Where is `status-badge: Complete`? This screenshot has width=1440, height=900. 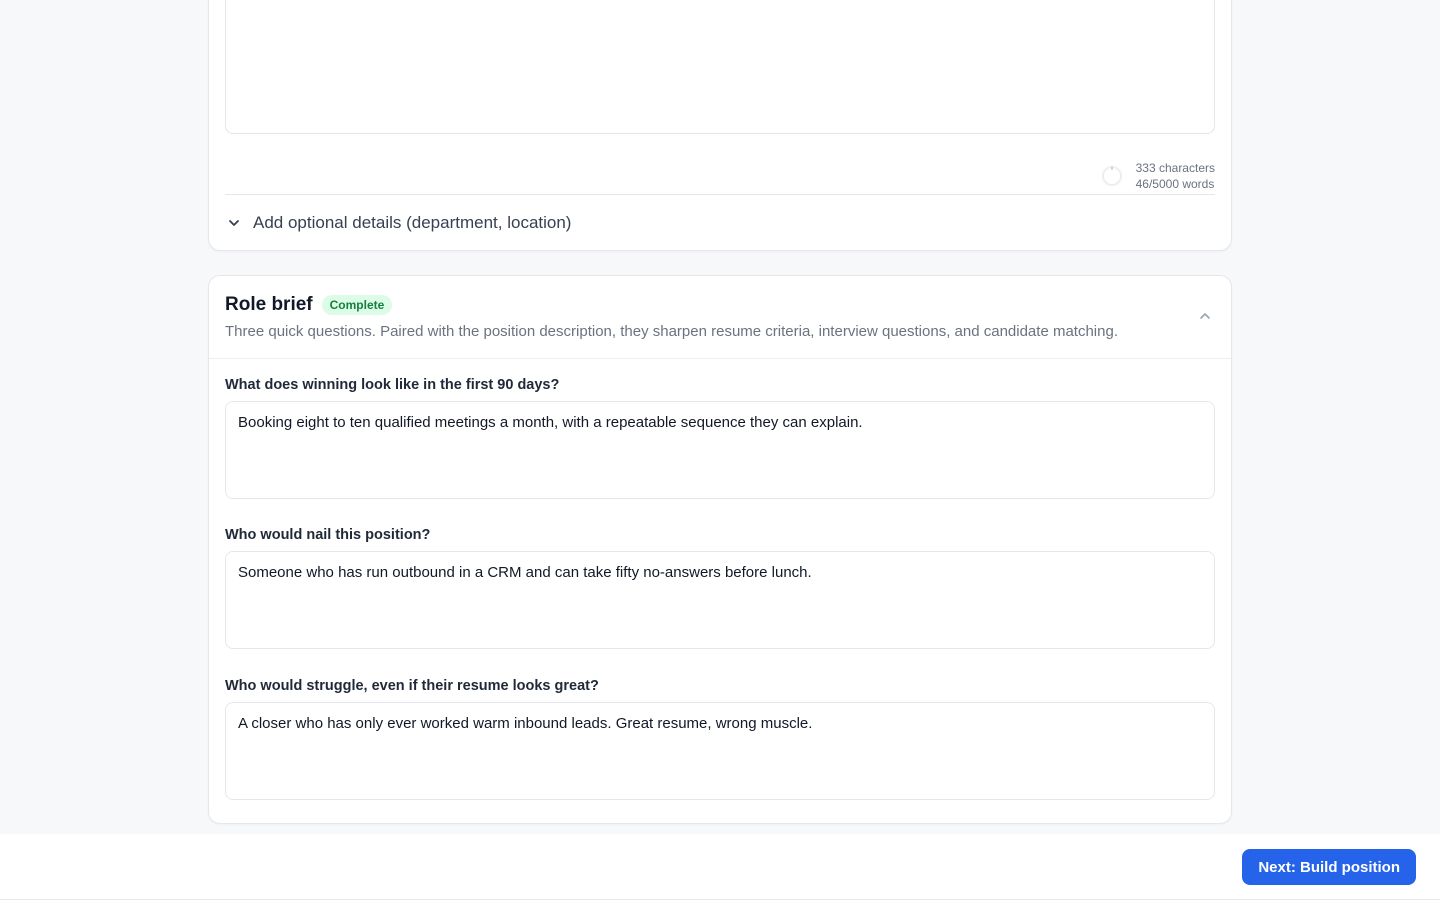 status-badge: Complete is located at coordinates (357, 305).